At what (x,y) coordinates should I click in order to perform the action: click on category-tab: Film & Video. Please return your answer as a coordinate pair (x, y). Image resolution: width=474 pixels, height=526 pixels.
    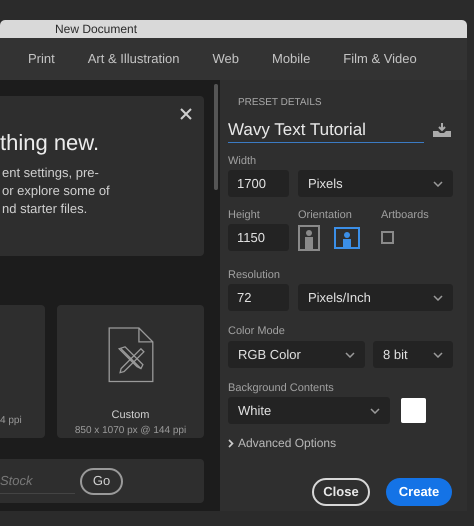
    Looking at the image, I should click on (380, 59).